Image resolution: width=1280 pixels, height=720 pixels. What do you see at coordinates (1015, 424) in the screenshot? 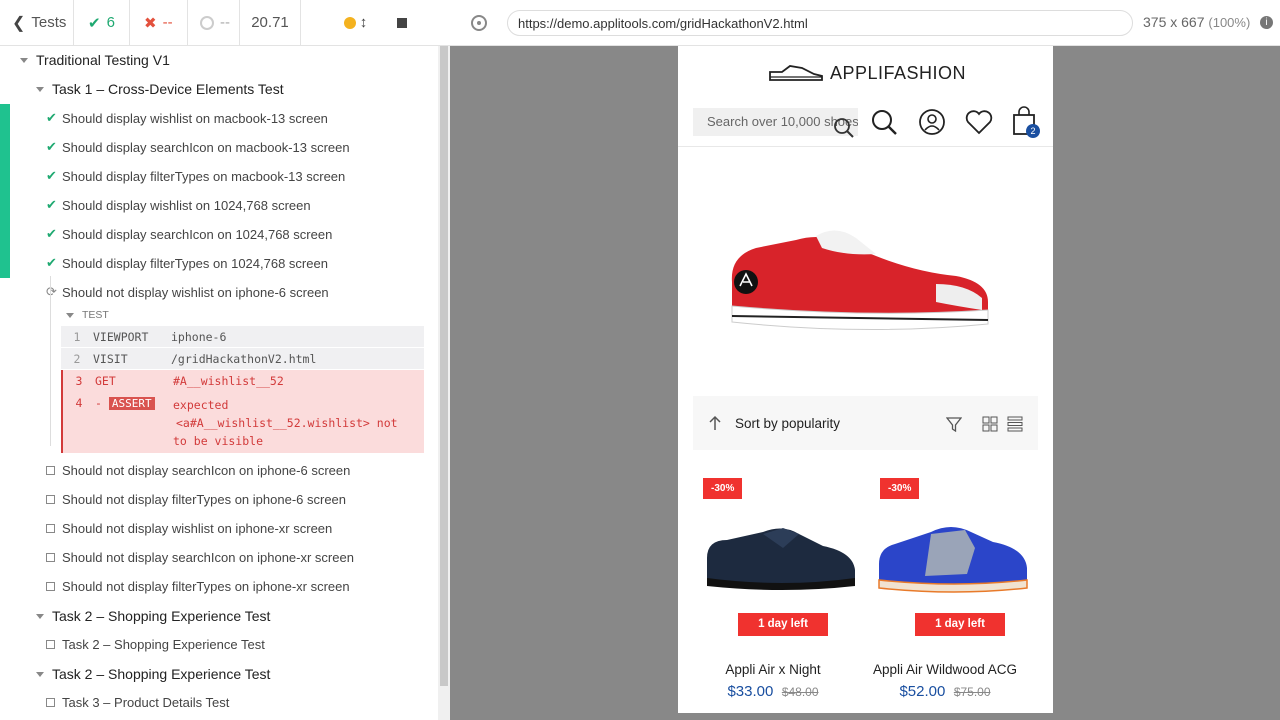
I see `list-view-icon` at bounding box center [1015, 424].